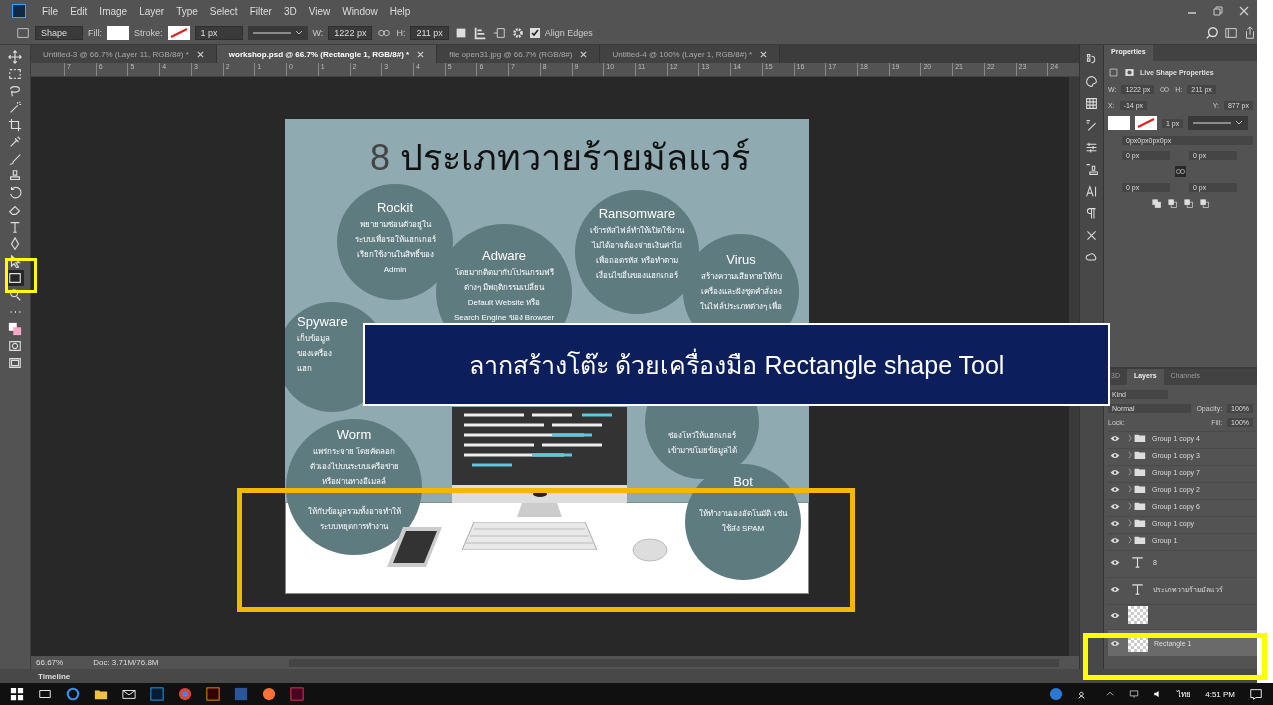 Image resolution: width=1273 pixels, height=705 pixels. What do you see at coordinates (124, 54) in the screenshot?
I see `document-tab: Untitled-3 @ 66.7% (Layer 11, RGB/8#) *` at bounding box center [124, 54].